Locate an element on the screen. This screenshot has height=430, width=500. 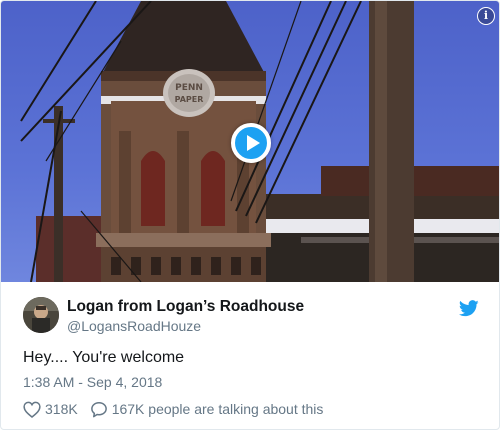
tweet-text: Hey.... You're welcome is located at coordinates (104, 357).